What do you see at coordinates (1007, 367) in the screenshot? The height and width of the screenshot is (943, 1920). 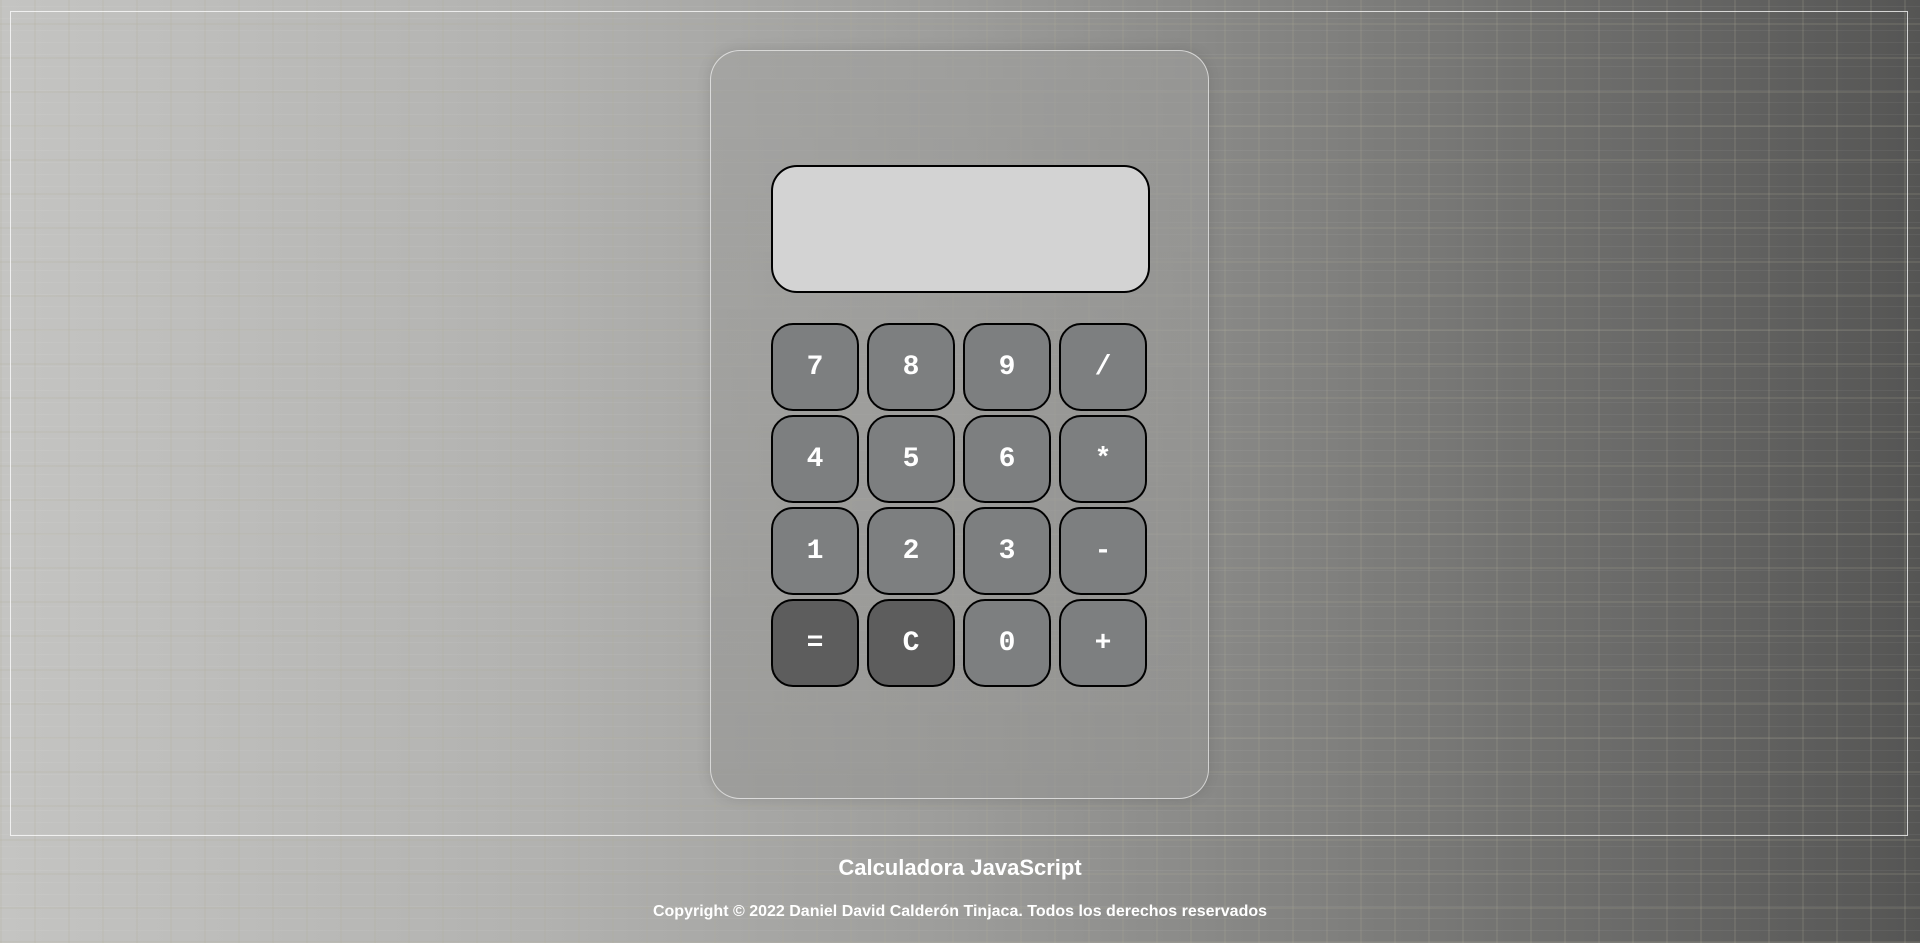 I see `key-9: 9` at bounding box center [1007, 367].